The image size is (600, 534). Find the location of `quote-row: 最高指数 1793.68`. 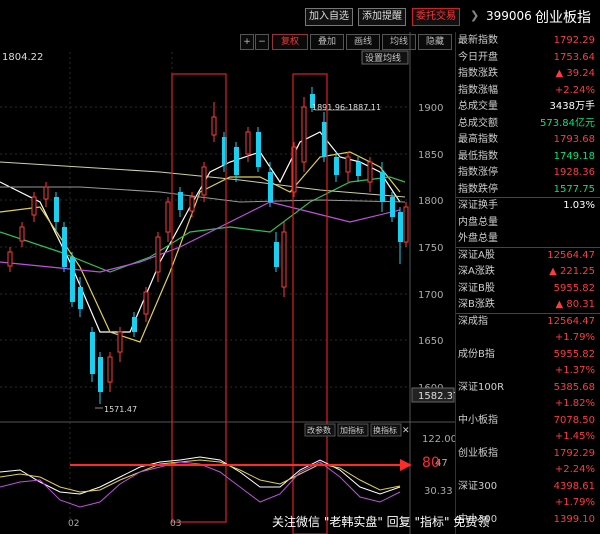

quote-row: 最高指数 1793.68 is located at coordinates (528, 139).